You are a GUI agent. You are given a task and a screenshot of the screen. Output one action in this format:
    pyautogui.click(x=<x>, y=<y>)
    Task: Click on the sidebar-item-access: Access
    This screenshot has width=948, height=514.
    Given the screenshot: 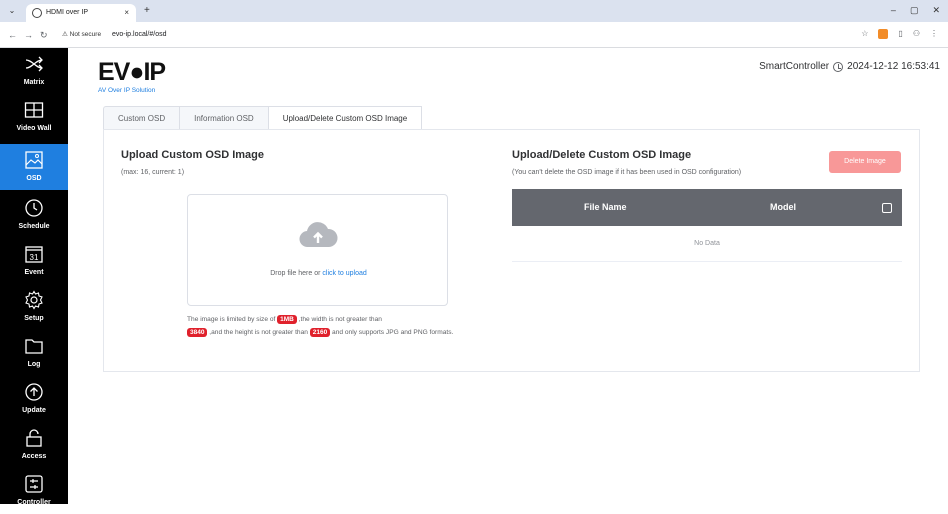 What is the action you would take?
    pyautogui.click(x=34, y=445)
    